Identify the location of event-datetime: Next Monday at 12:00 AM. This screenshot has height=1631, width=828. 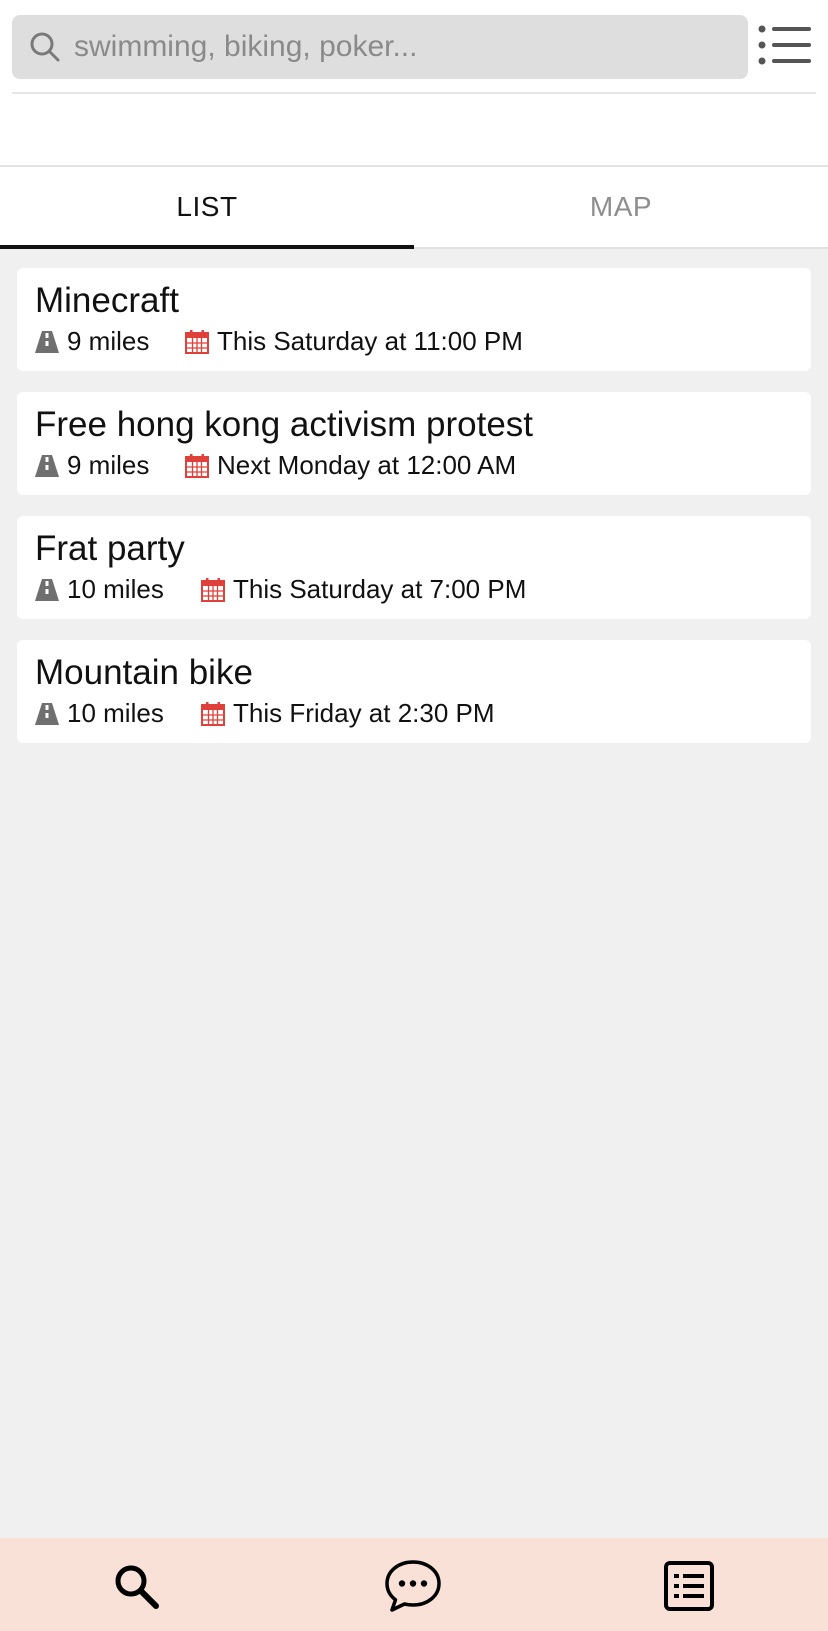
(350, 465).